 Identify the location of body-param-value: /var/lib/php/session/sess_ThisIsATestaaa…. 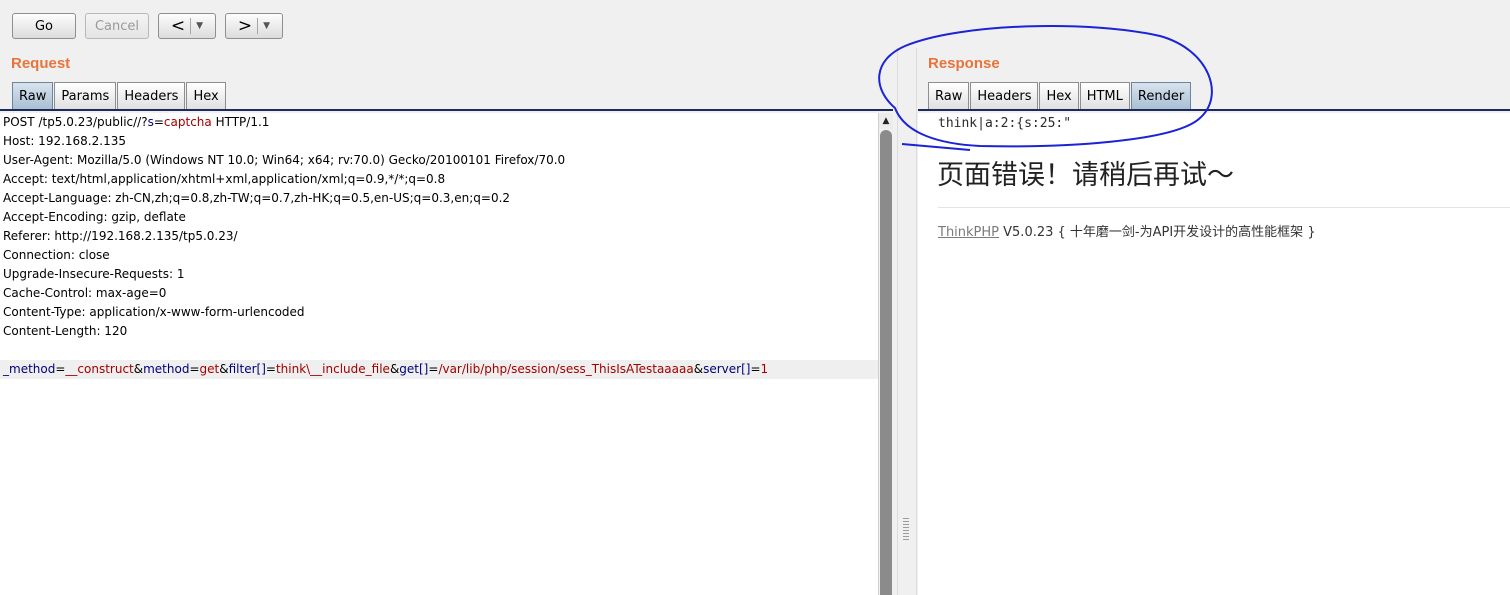
(566, 369).